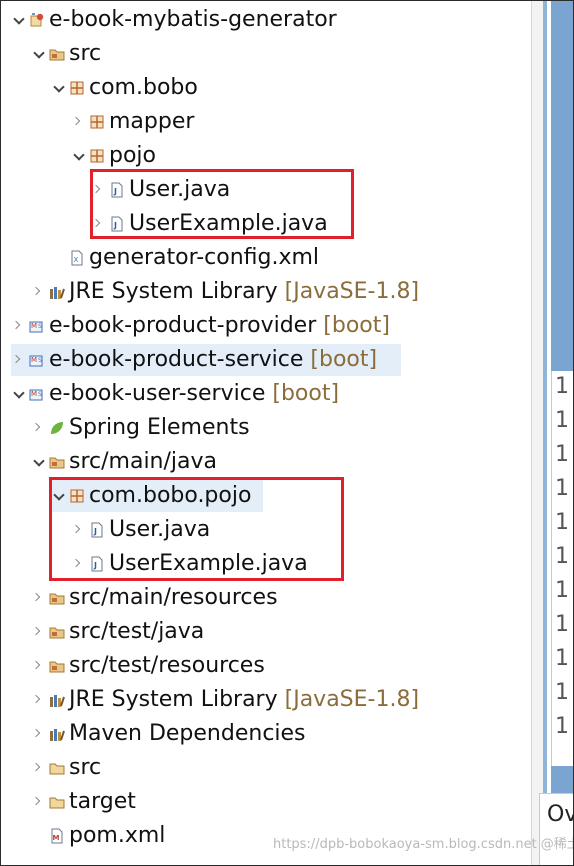 This screenshot has width=574, height=866. What do you see at coordinates (173, 597) in the screenshot?
I see `tree-item-label: src/main/resources` at bounding box center [173, 597].